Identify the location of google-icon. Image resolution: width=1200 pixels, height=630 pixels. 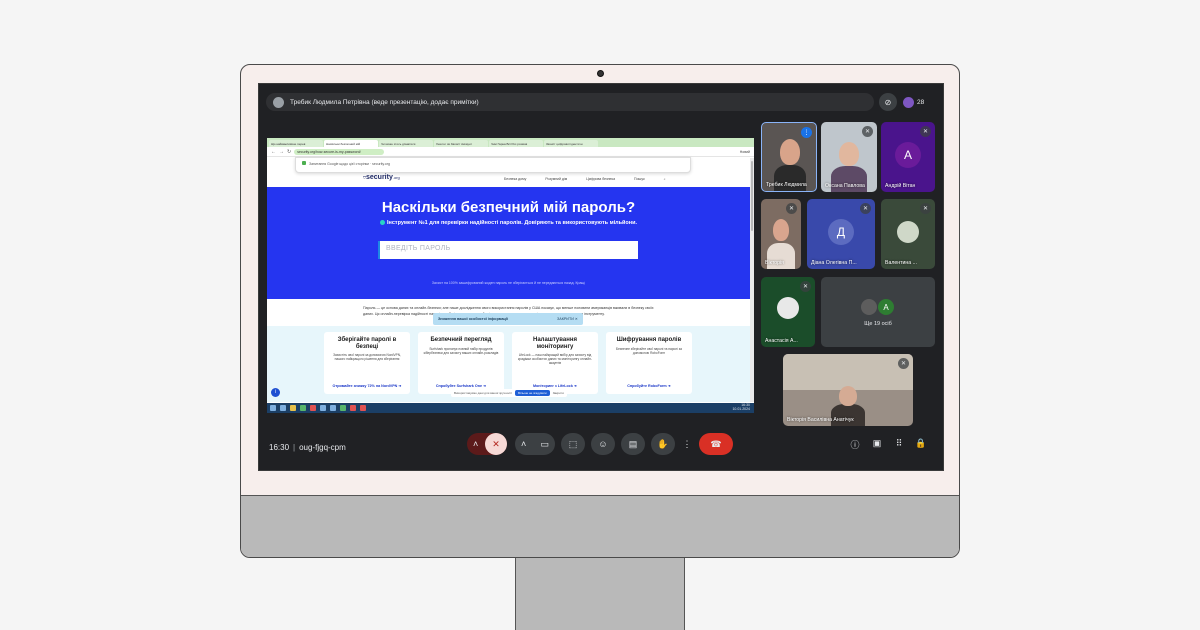
(304, 163).